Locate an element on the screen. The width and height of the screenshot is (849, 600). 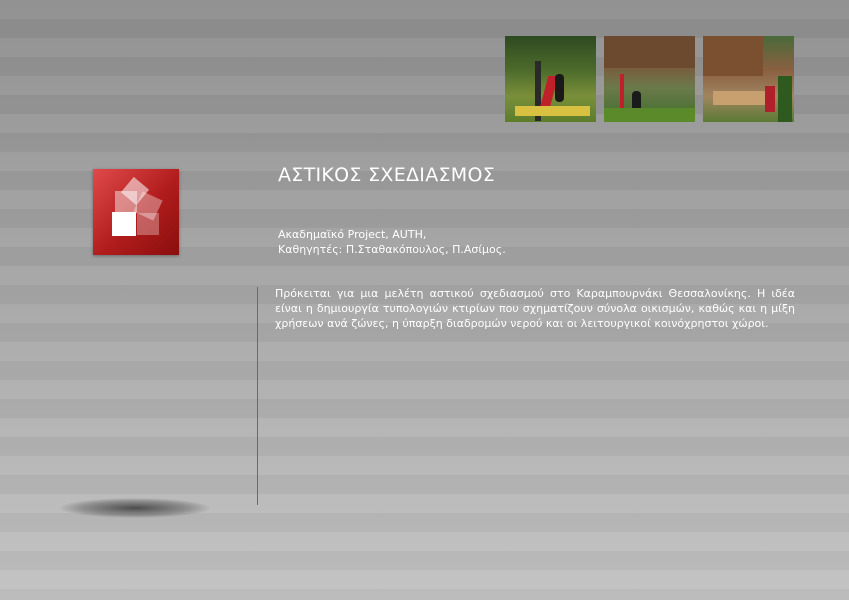
render-image-pavilion is located at coordinates (748, 79).